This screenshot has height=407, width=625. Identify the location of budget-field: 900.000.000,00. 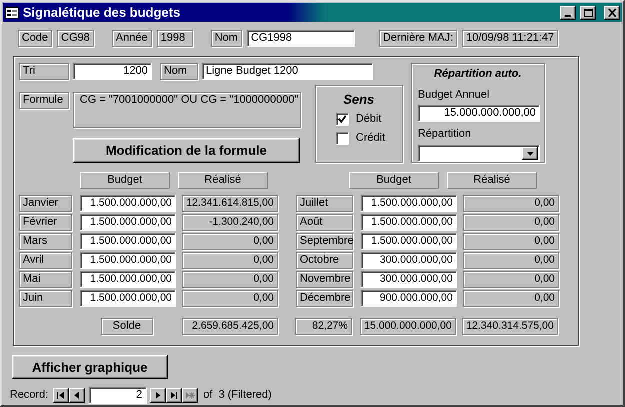
(409, 298).